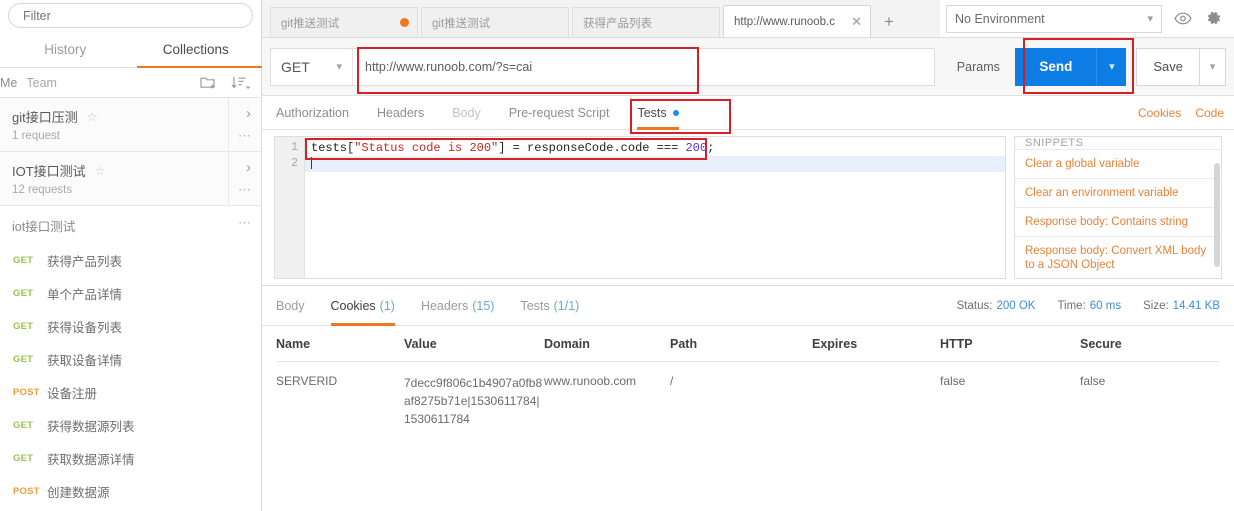 This screenshot has width=1234, height=511. What do you see at coordinates (130, 491) in the screenshot?
I see `request-item: POST 创建数据源` at bounding box center [130, 491].